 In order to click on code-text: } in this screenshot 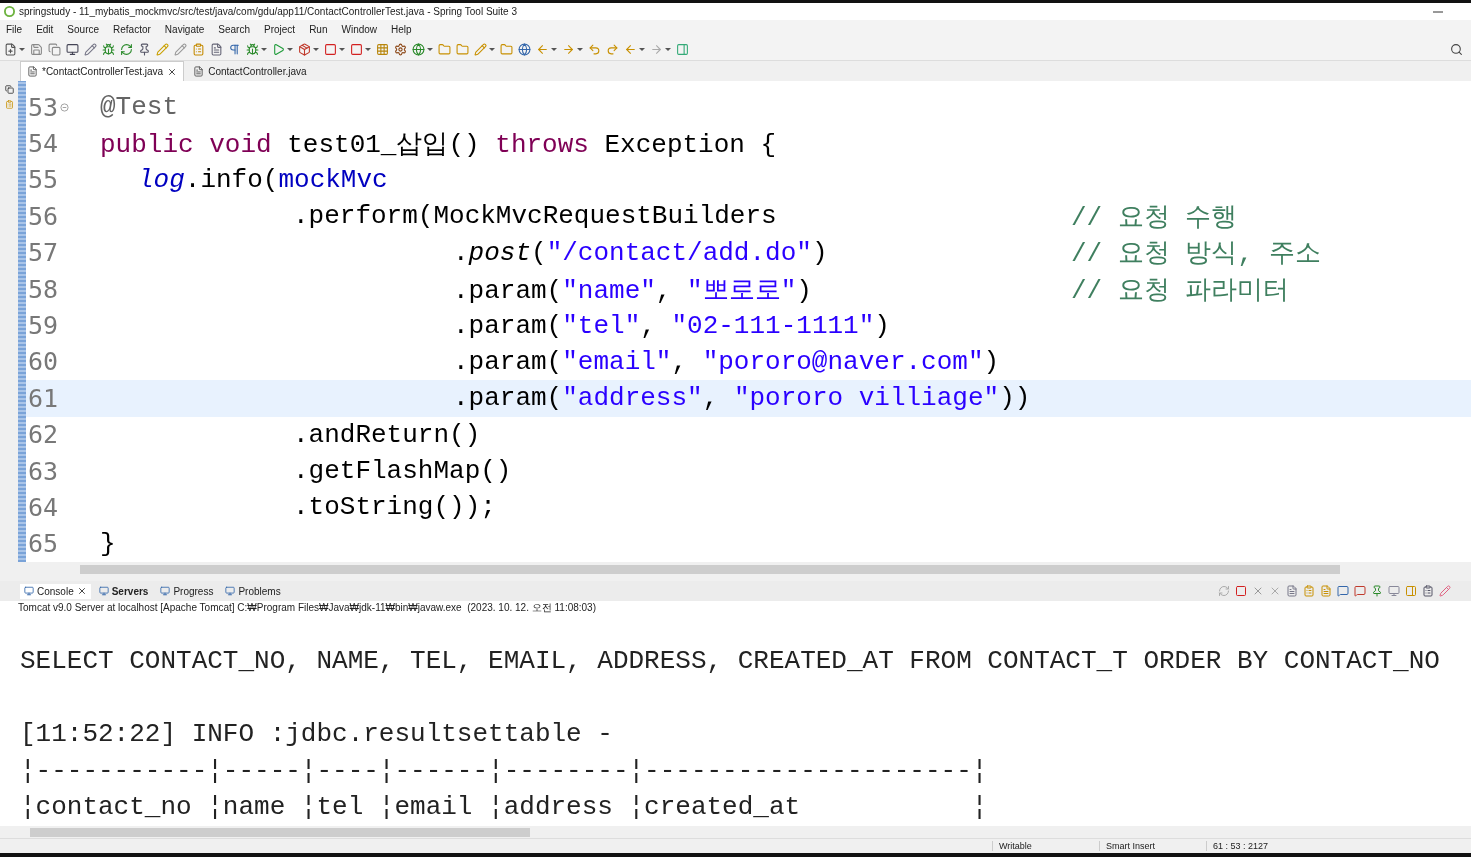, I will do `click(108, 543)`.